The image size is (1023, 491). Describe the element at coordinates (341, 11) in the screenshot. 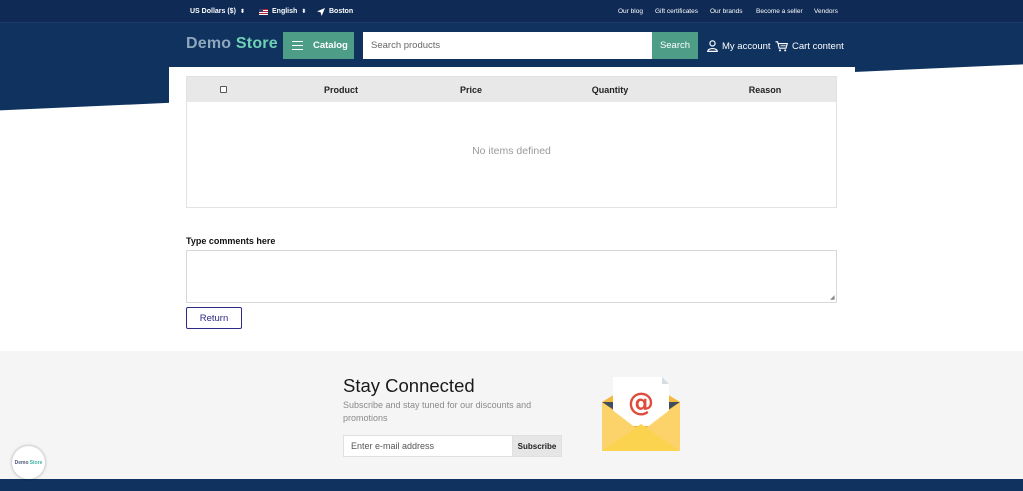

I see `location-label: Boston` at that location.